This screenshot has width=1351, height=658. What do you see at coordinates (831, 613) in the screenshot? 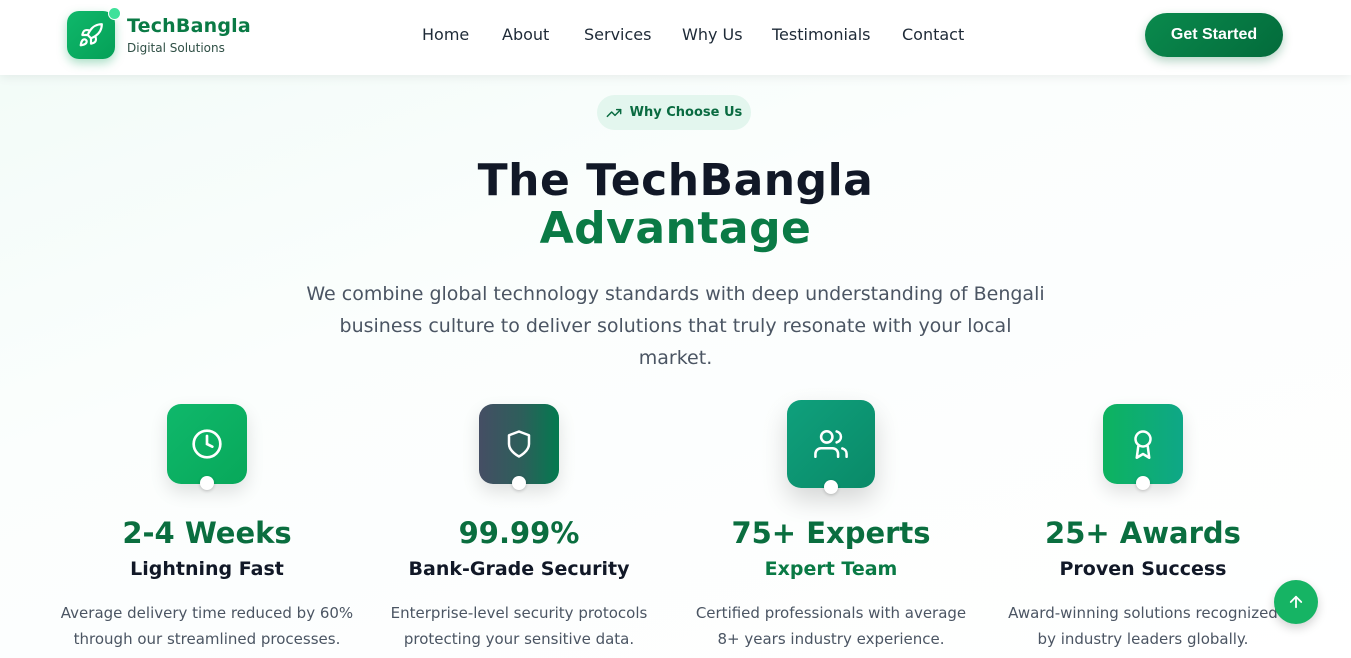
I see `feature-description-line: Certified professionals with average` at bounding box center [831, 613].